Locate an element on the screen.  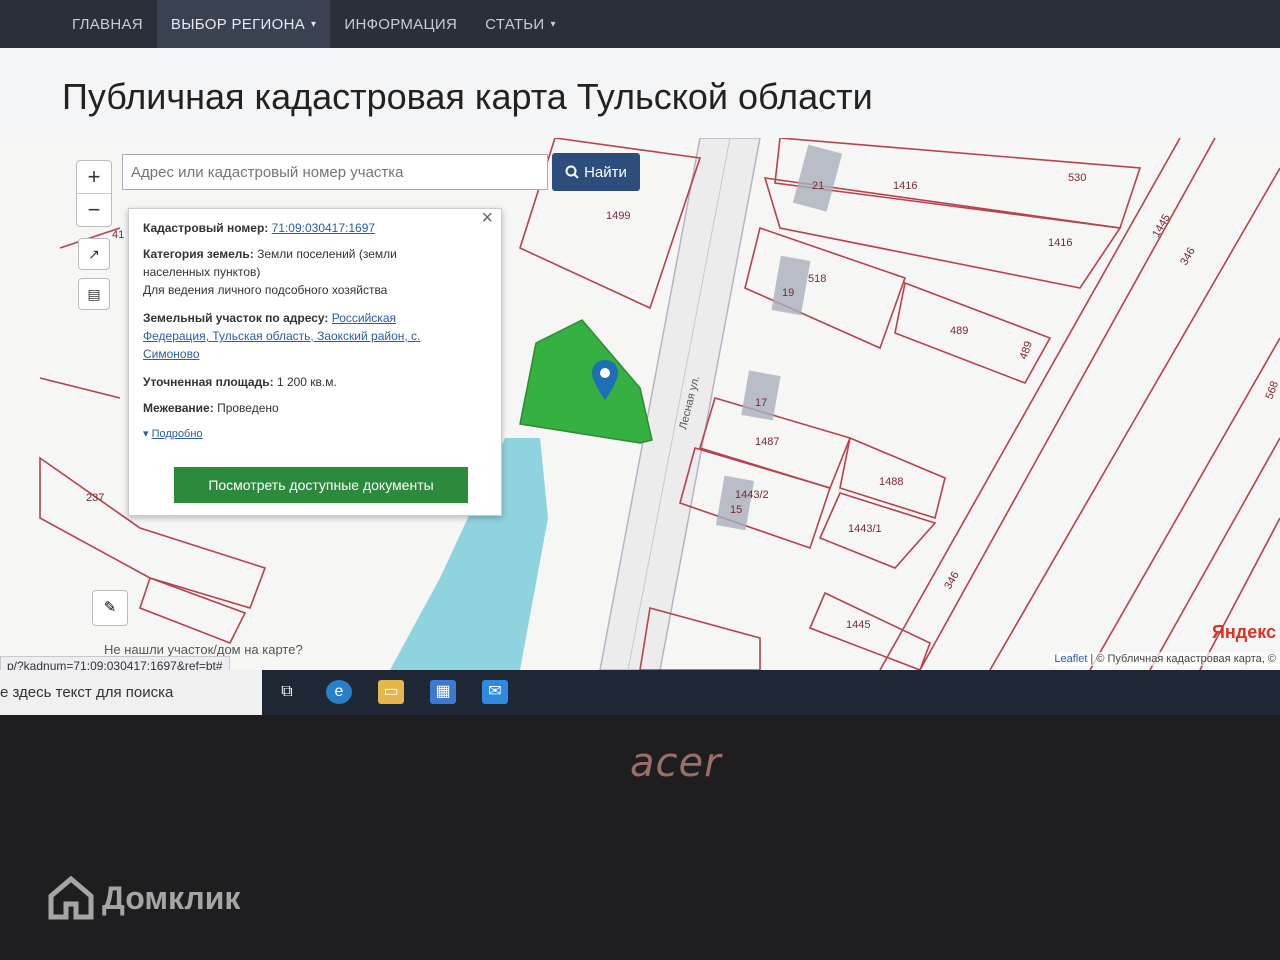
taskbar-search: е здесь текст для поиска is located at coordinates (131, 692).